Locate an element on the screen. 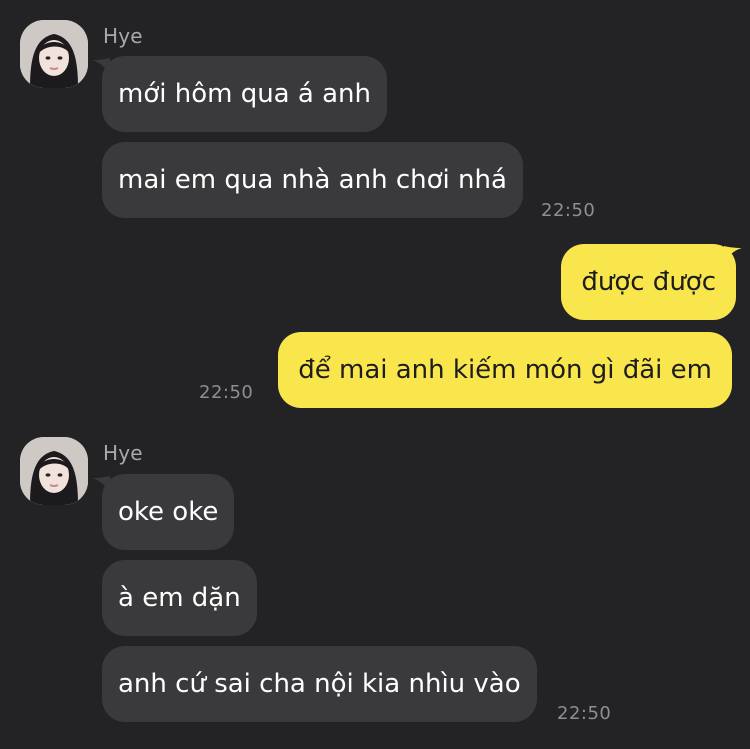  outgoing-message: được được is located at coordinates (648, 282).